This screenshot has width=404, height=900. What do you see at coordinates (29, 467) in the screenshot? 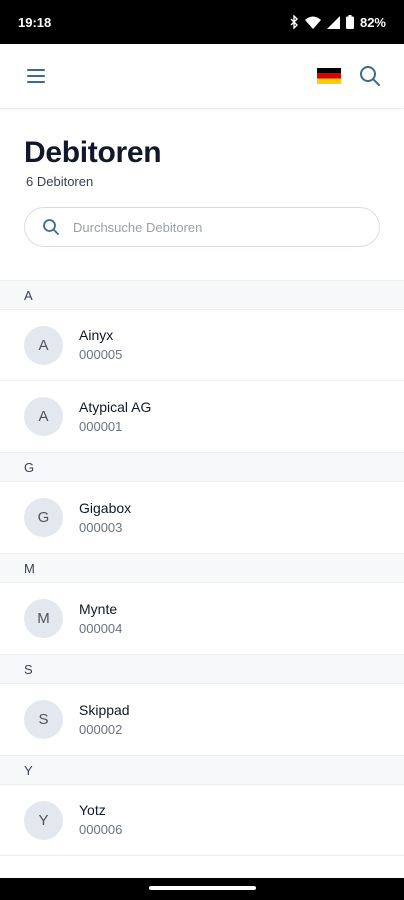
I see `section-letter: G` at bounding box center [29, 467].